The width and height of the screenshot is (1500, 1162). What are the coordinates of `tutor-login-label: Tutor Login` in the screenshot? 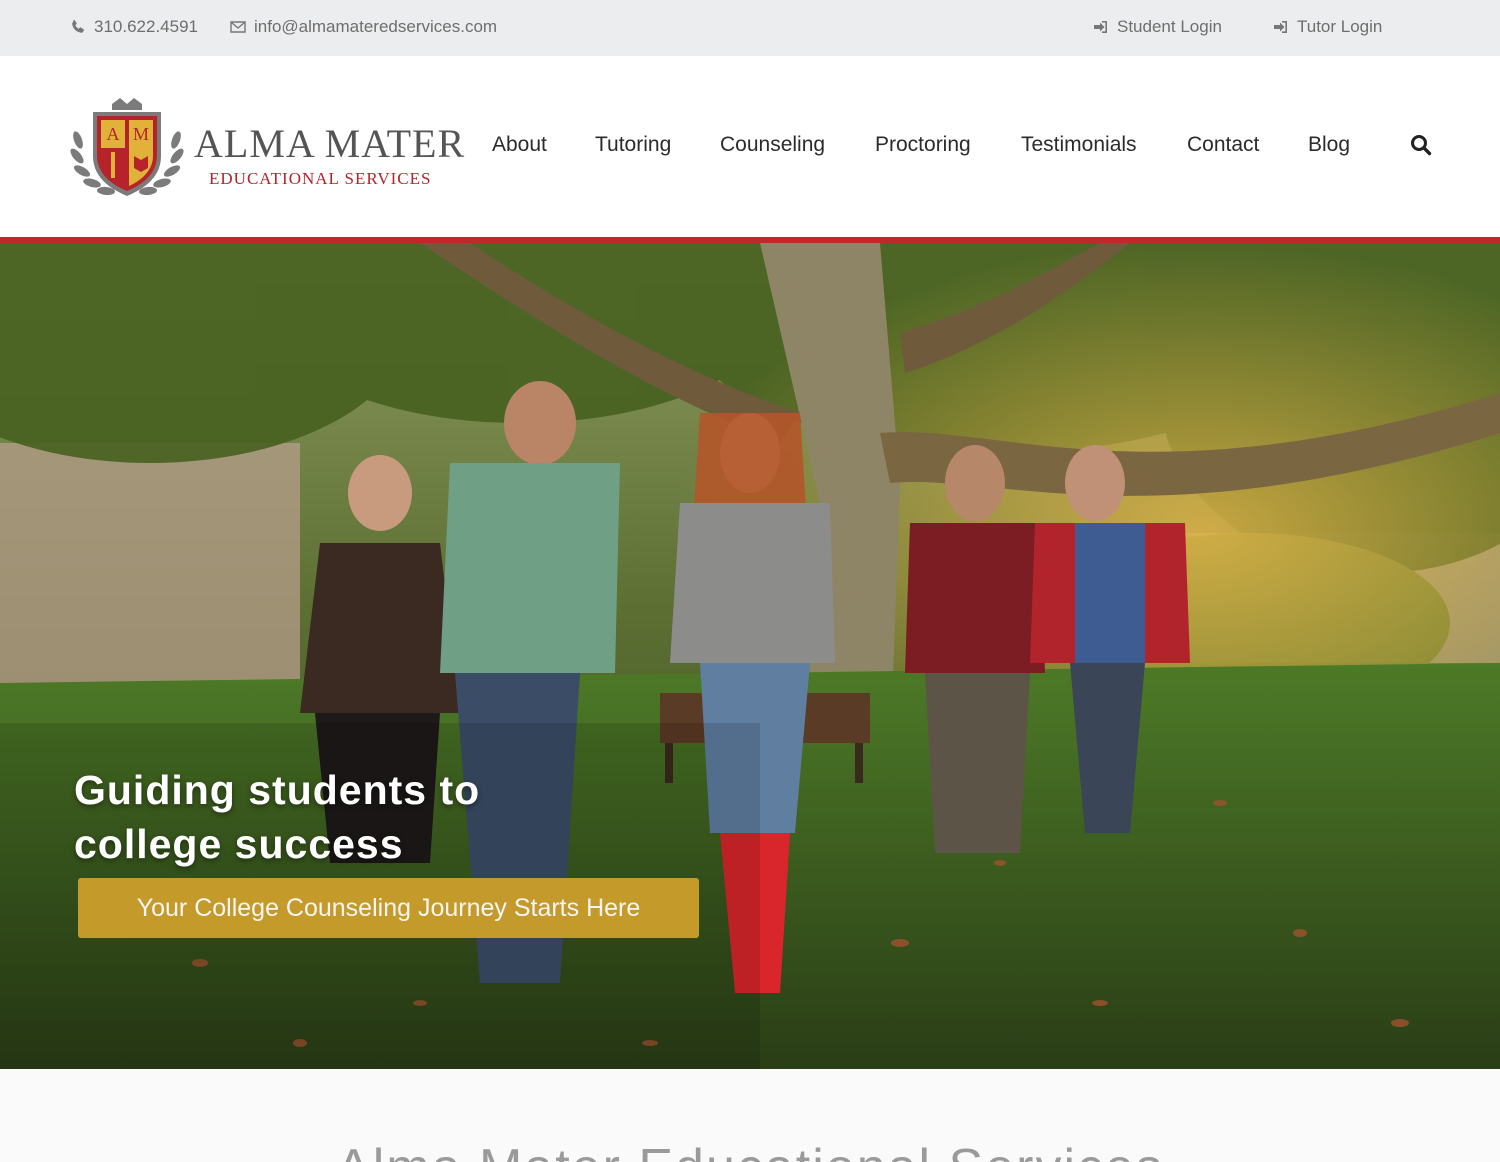 It's located at (1340, 26).